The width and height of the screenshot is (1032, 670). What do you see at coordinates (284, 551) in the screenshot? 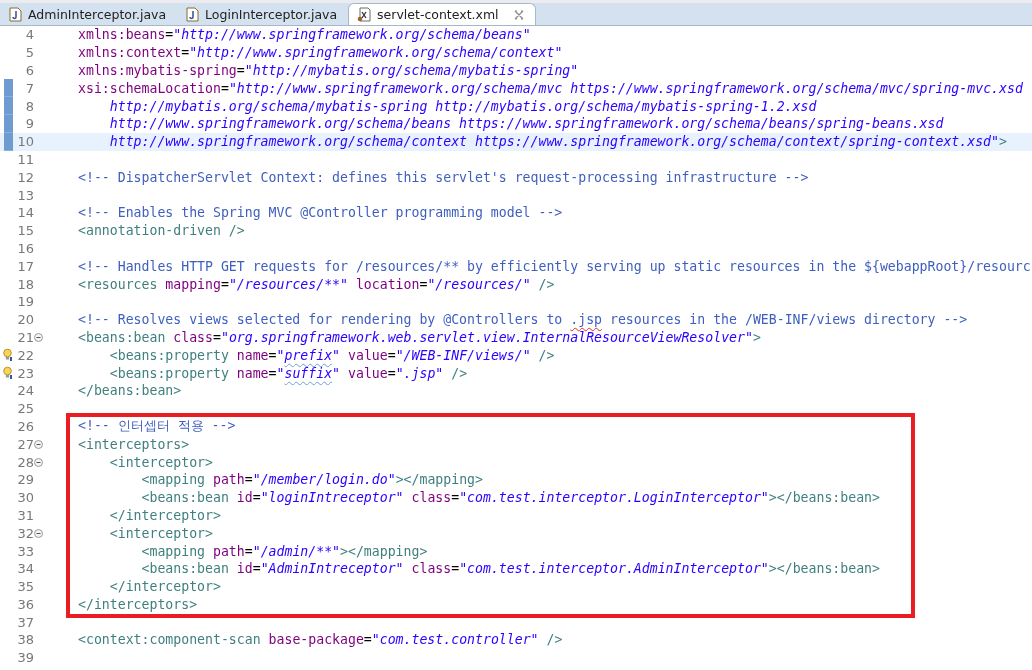
I see `code-line: <mapping path="/admin/**"></mapping>` at bounding box center [284, 551].